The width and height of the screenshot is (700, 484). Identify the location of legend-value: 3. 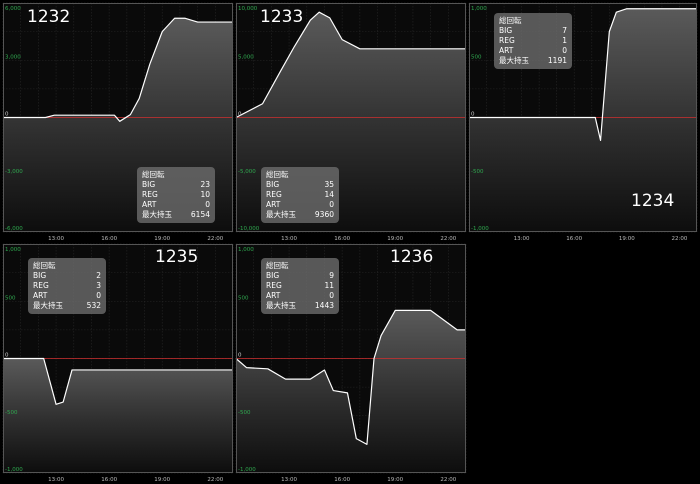
(98, 285).